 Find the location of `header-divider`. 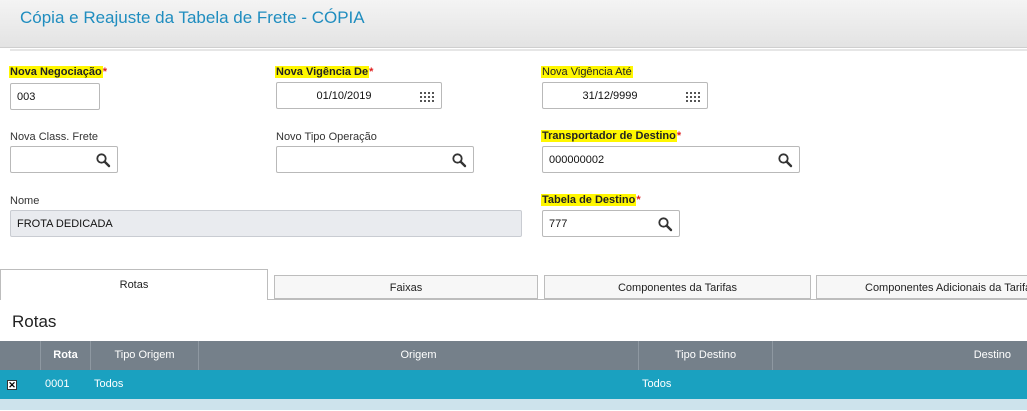

header-divider is located at coordinates (518, 50).